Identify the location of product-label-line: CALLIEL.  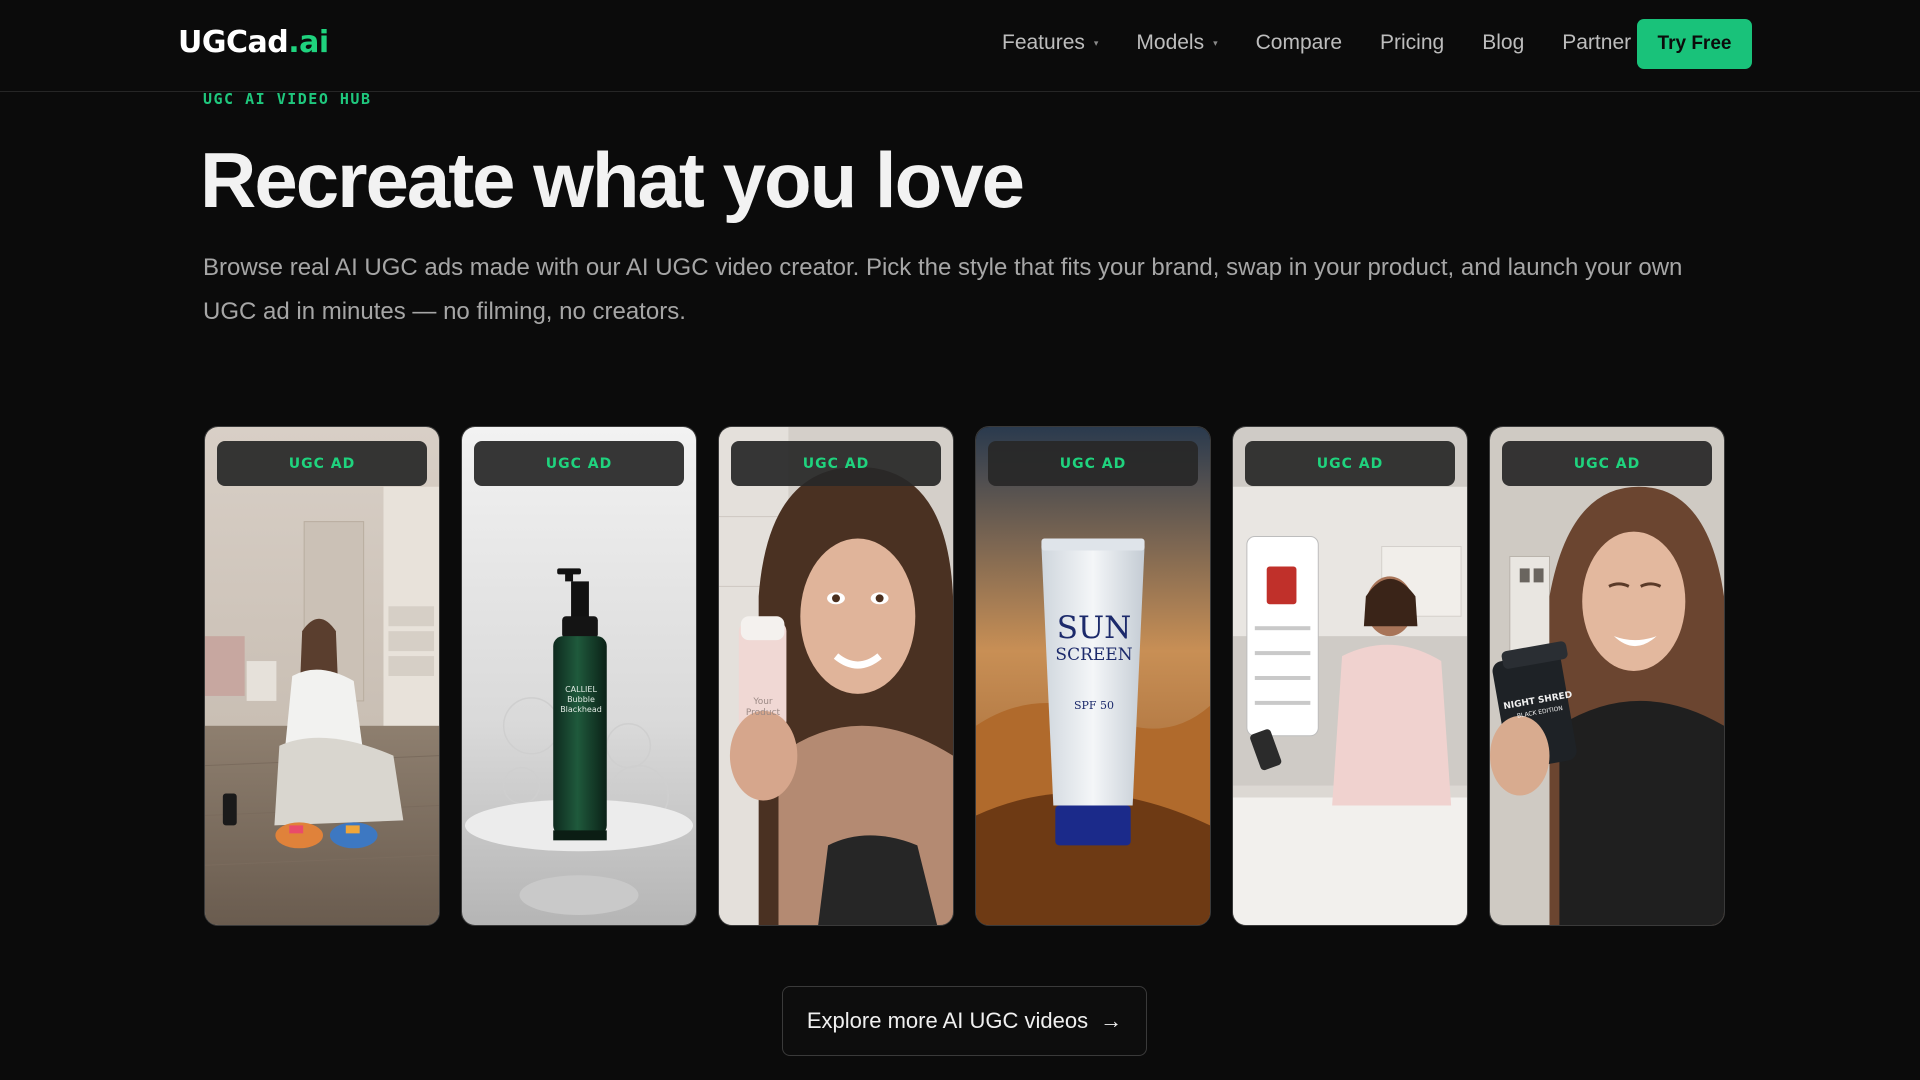
(581, 689).